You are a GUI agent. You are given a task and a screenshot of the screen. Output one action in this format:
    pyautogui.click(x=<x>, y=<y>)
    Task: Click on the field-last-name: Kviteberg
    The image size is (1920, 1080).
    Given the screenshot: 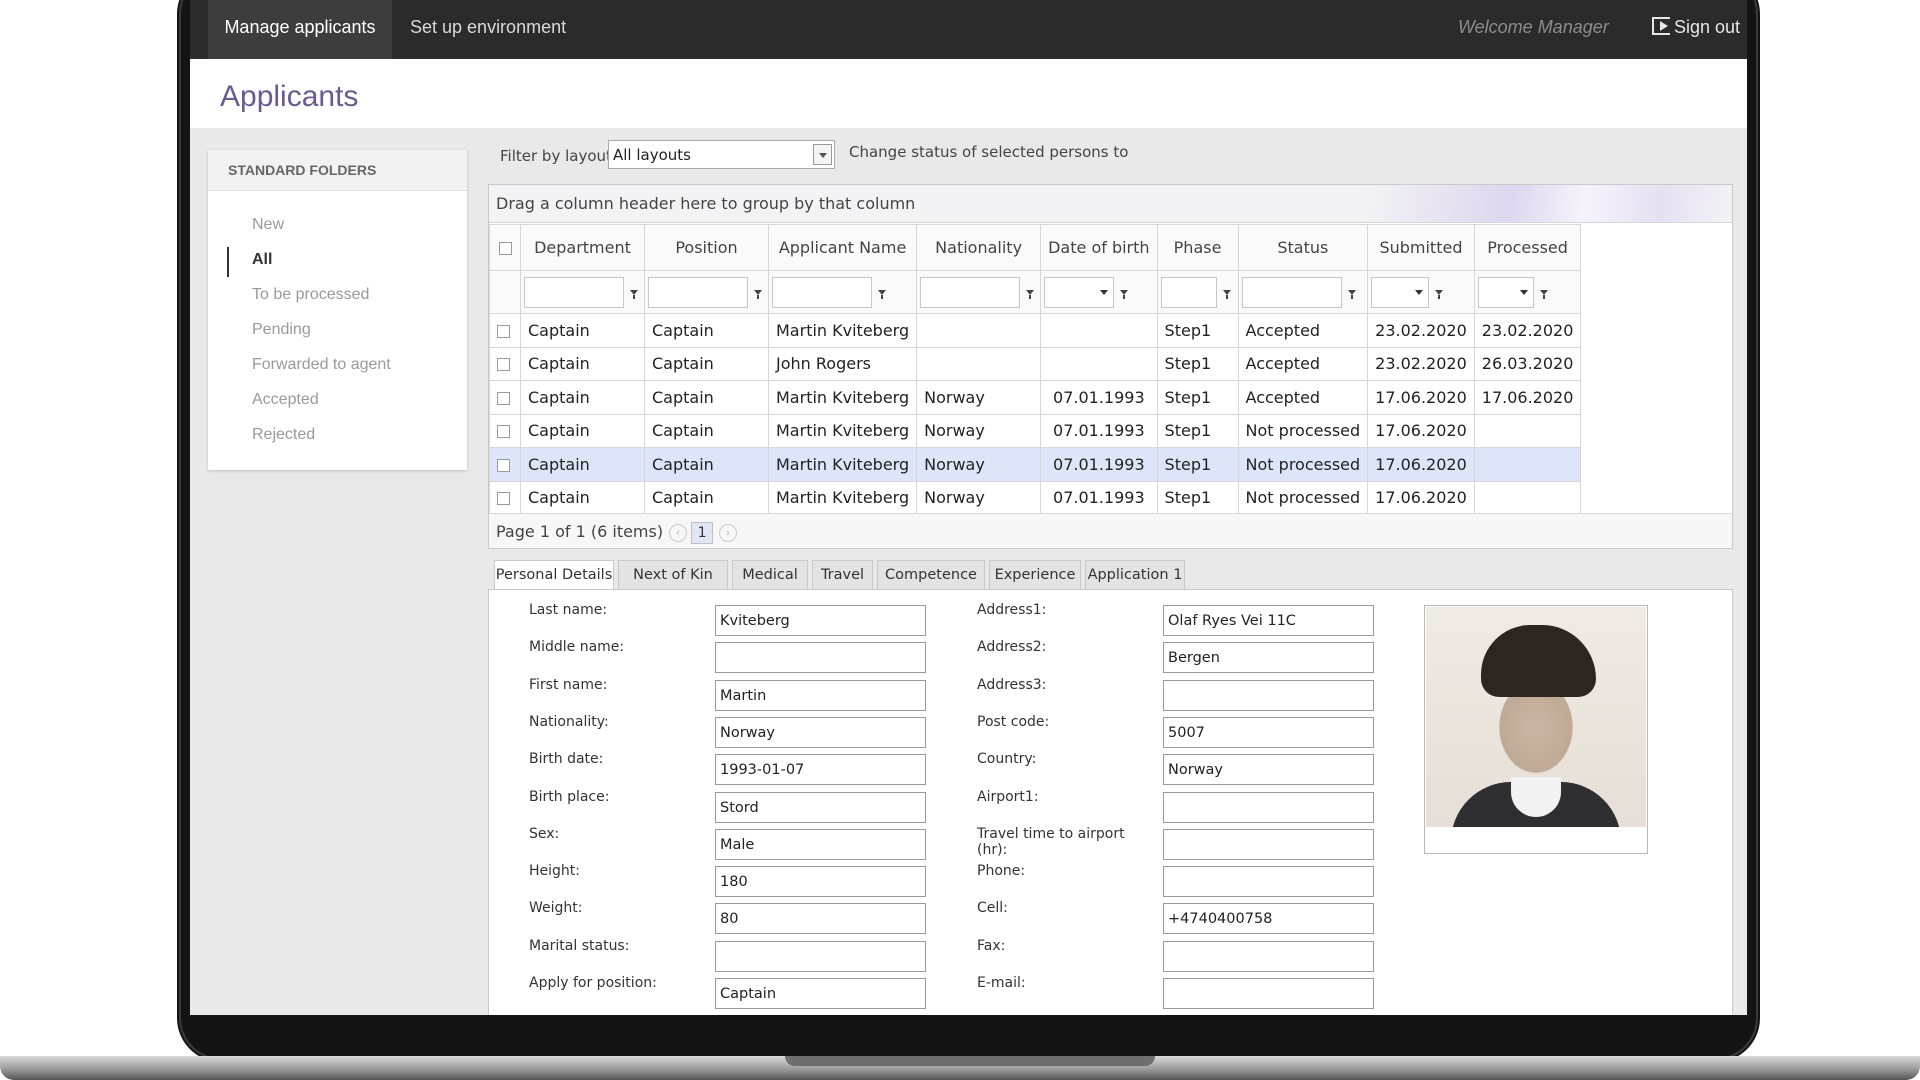 What is the action you would take?
    pyautogui.click(x=820, y=620)
    